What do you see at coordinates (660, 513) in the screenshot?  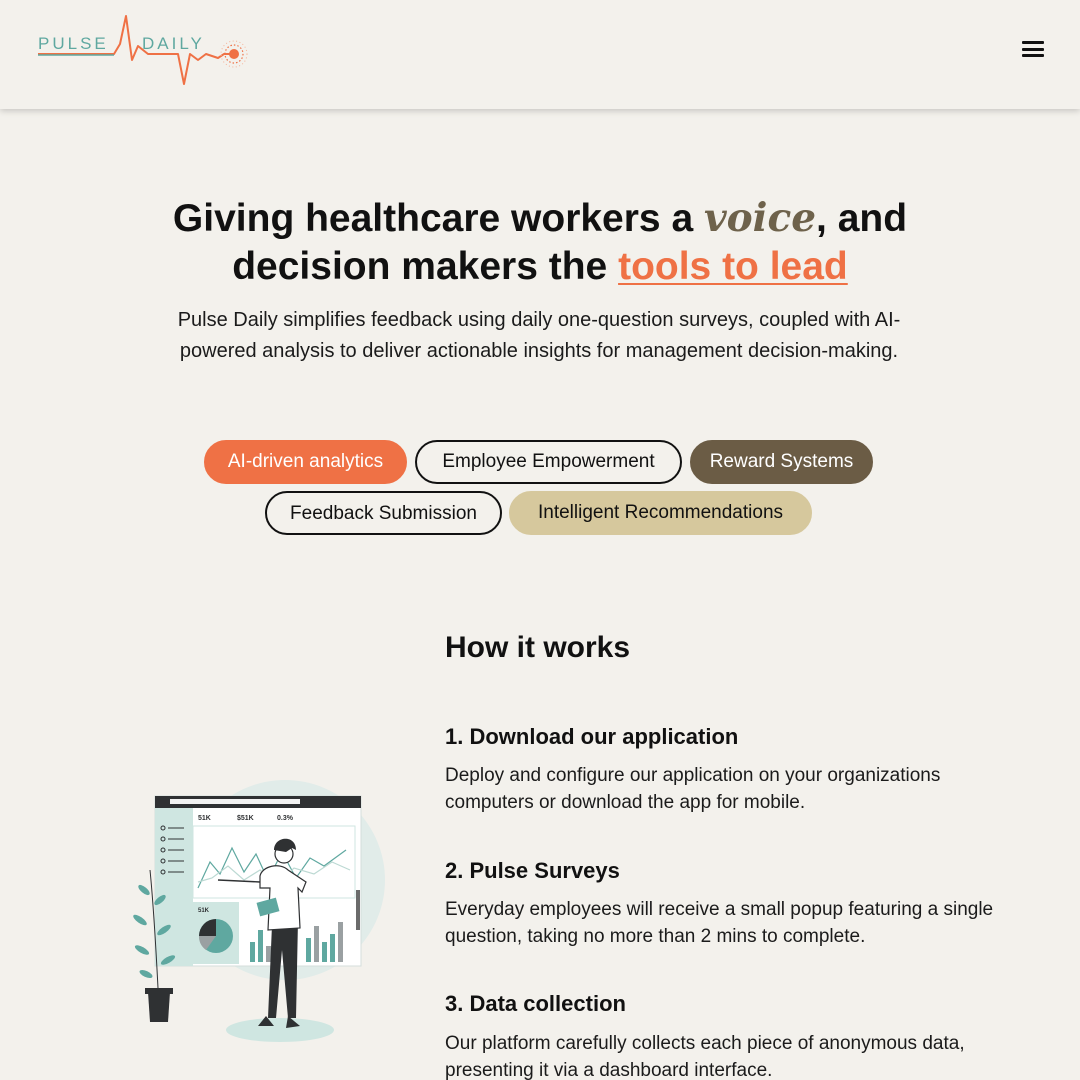 I see `tag-intelligent-recommendations: Intelligent Recommendations` at bounding box center [660, 513].